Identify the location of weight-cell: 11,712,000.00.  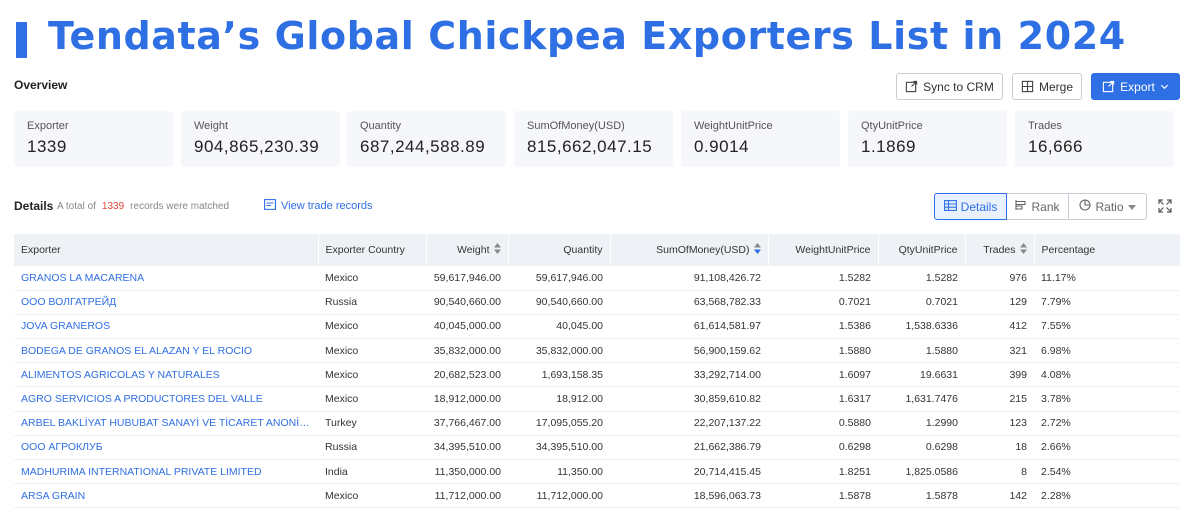
(467, 496).